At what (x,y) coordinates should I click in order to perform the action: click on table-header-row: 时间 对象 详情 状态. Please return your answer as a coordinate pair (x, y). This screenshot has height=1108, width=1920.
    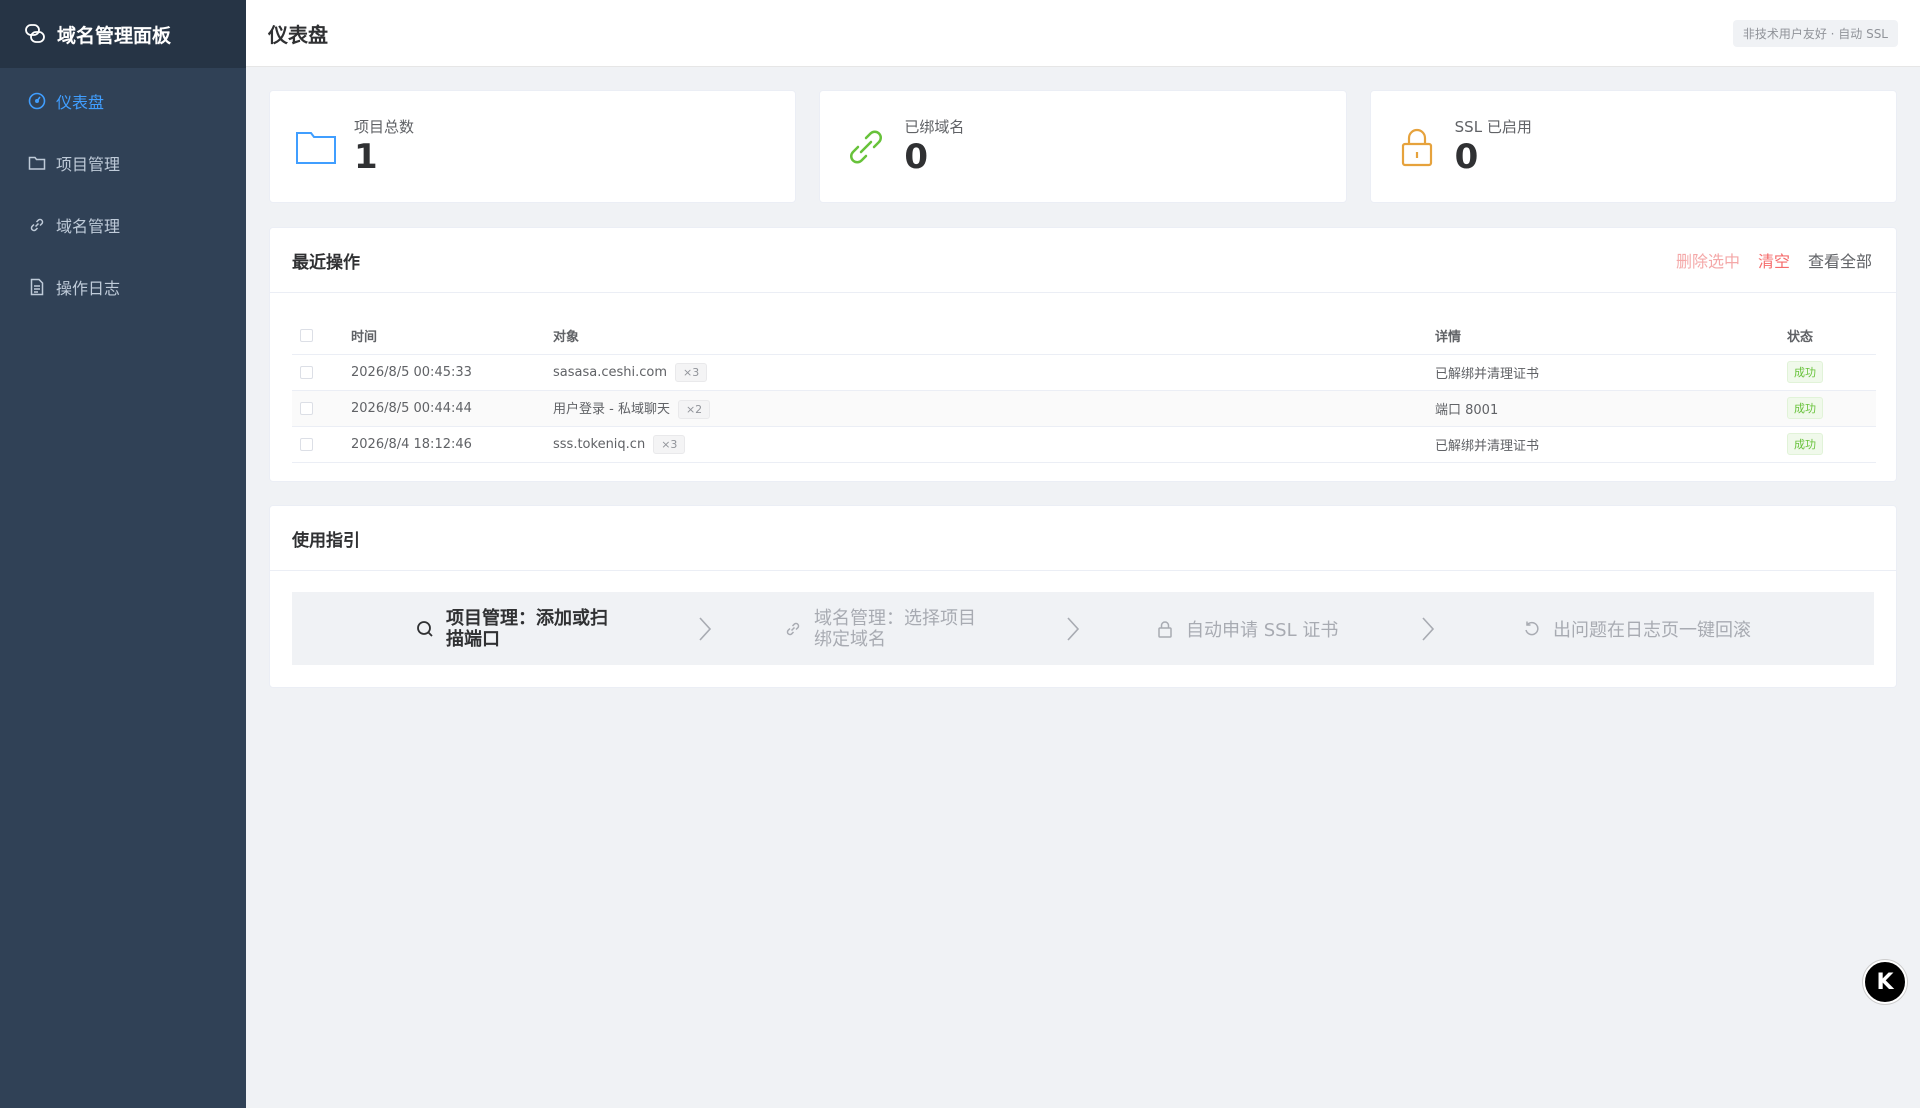
    Looking at the image, I should click on (1084, 336).